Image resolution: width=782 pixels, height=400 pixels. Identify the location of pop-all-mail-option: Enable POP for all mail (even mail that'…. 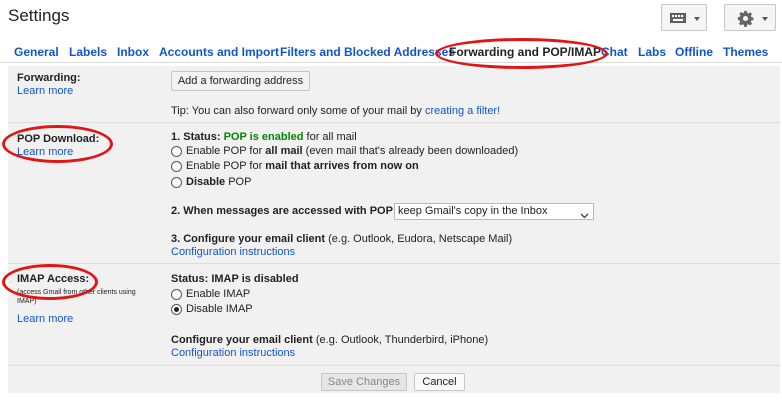
(352, 151).